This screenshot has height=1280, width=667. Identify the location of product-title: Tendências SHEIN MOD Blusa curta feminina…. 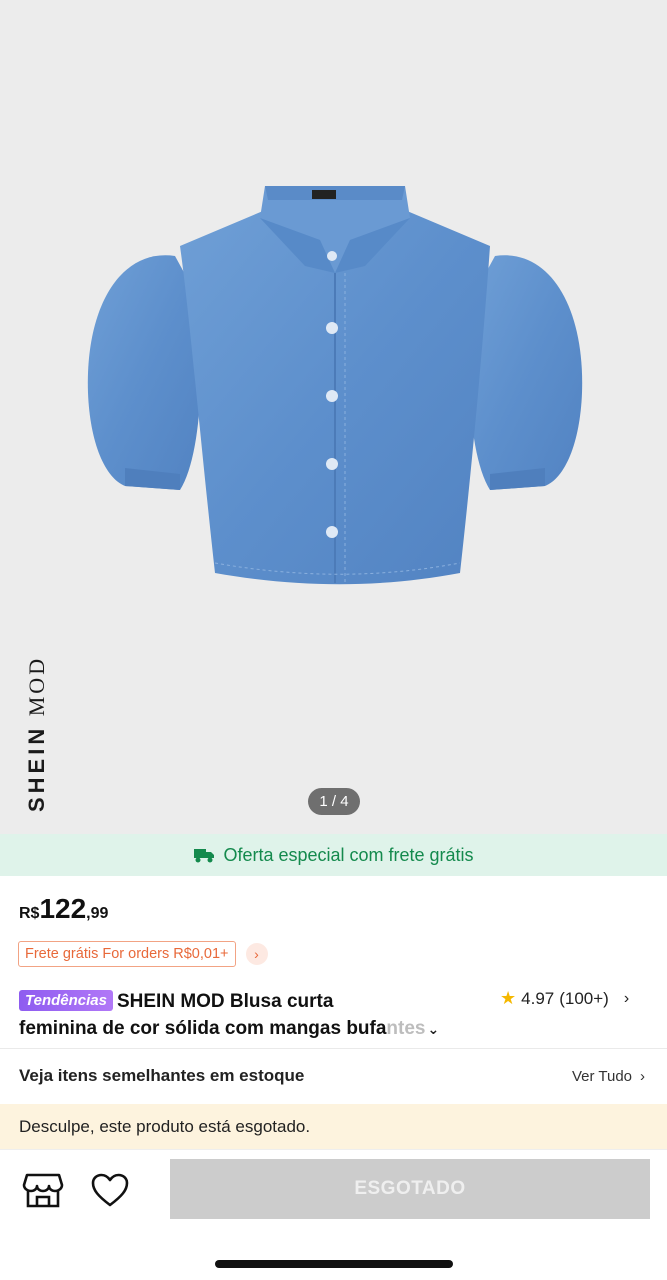
(249, 1015).